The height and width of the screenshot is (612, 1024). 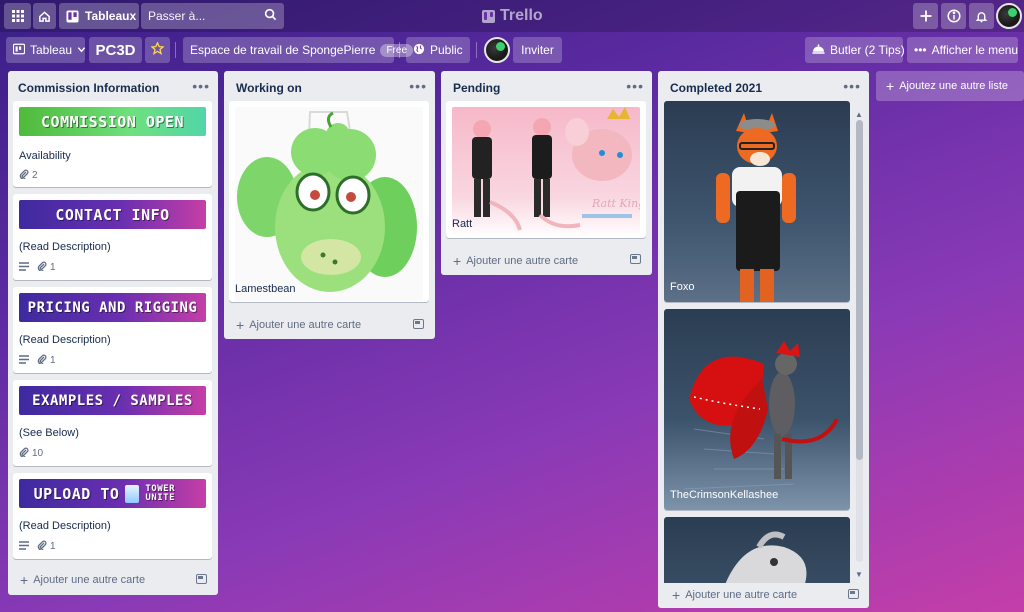 I want to click on info-button, so click(x=953, y=16).